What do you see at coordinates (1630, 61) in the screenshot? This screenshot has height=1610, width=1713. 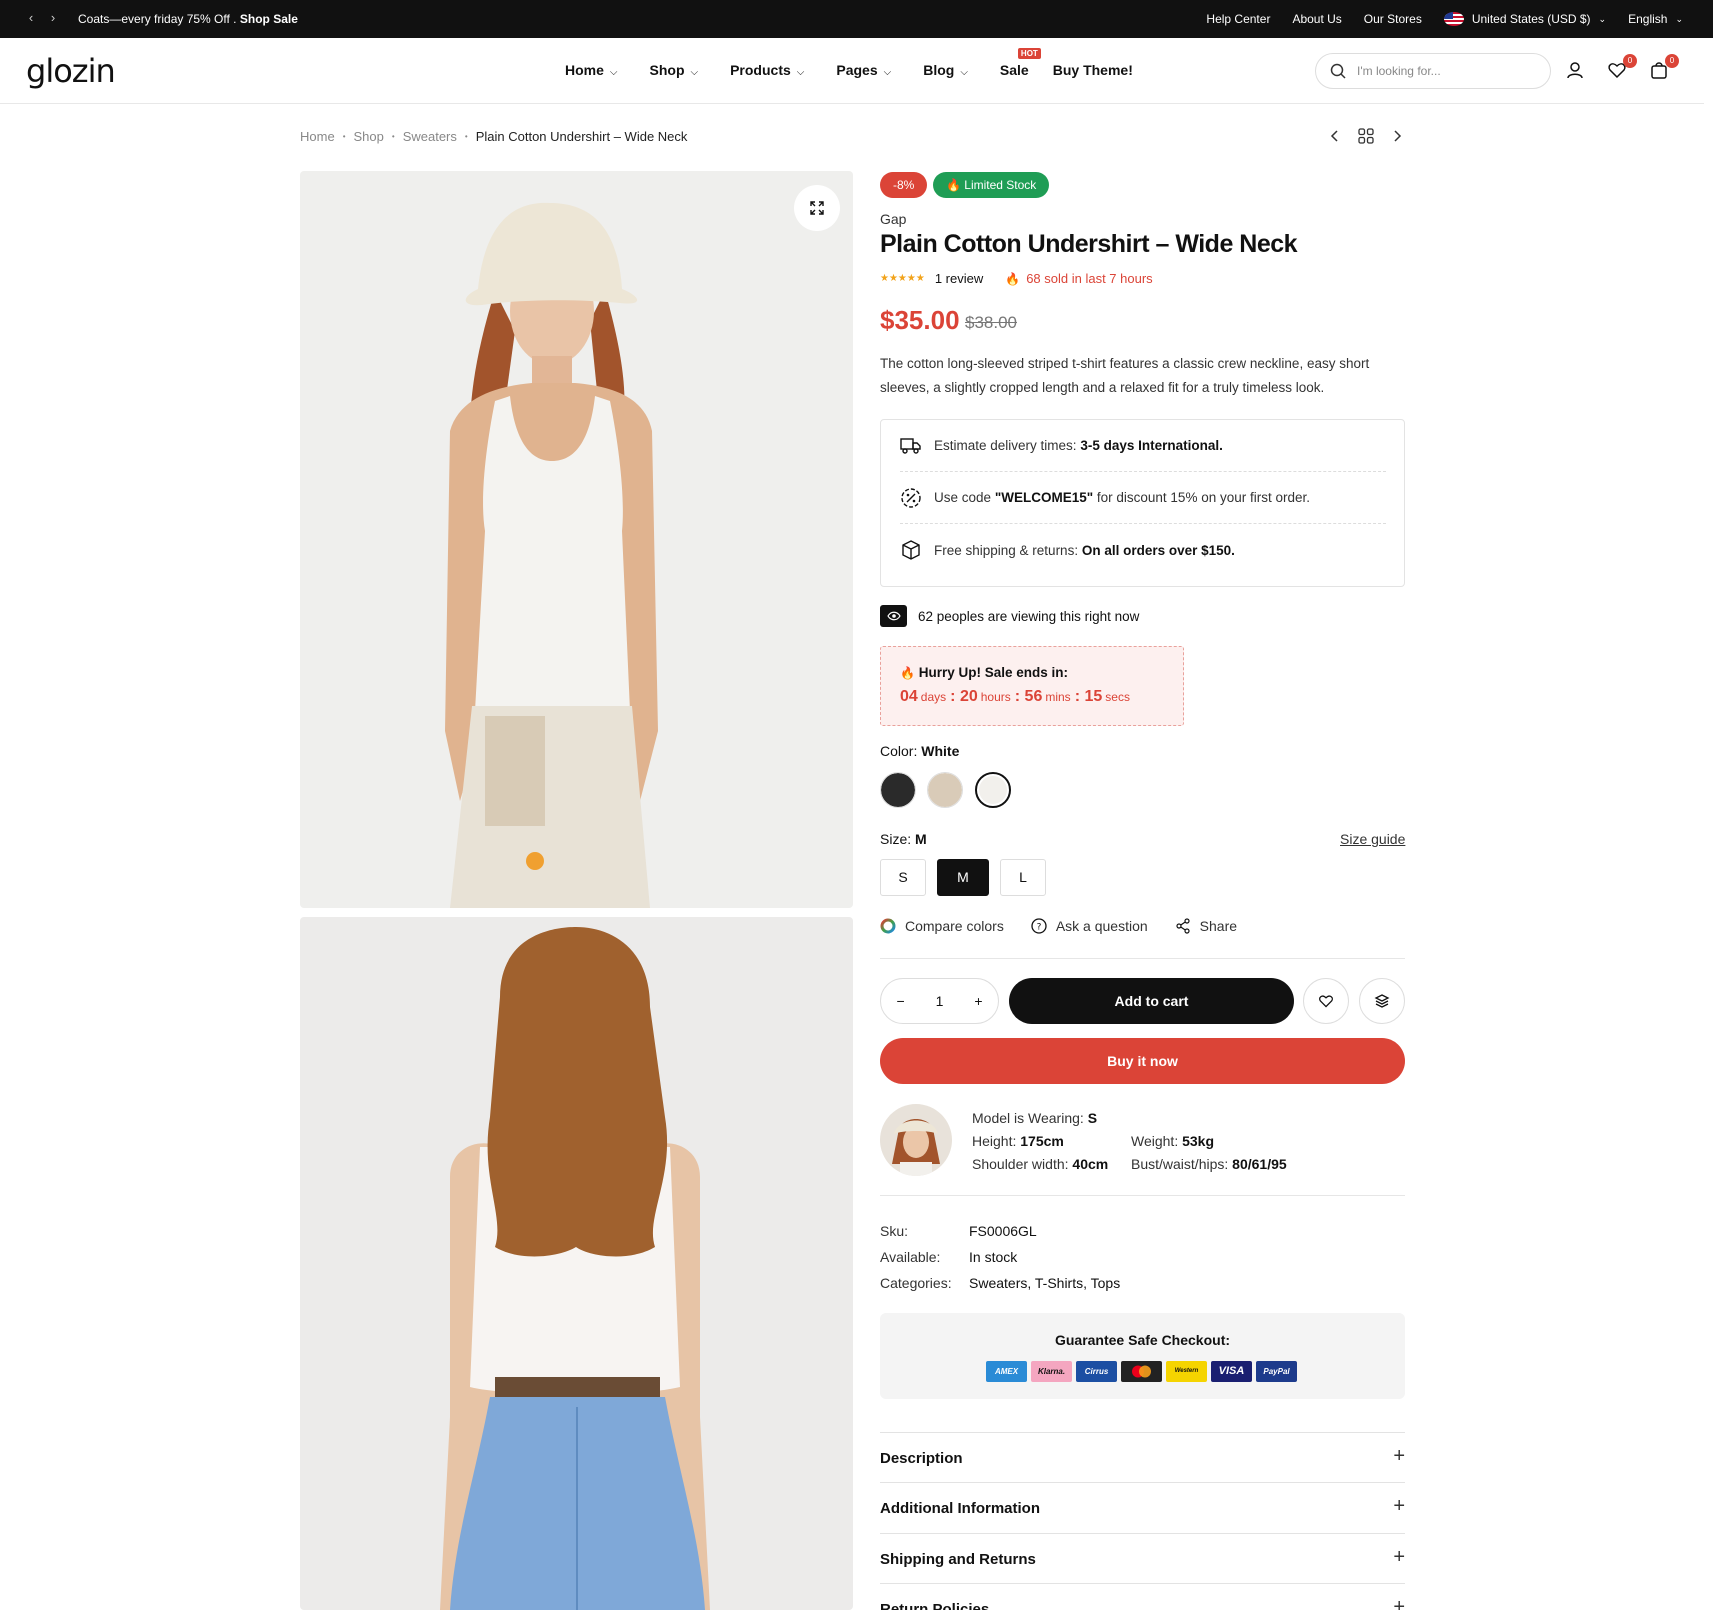 I see `wishlist-count-badge: 0` at bounding box center [1630, 61].